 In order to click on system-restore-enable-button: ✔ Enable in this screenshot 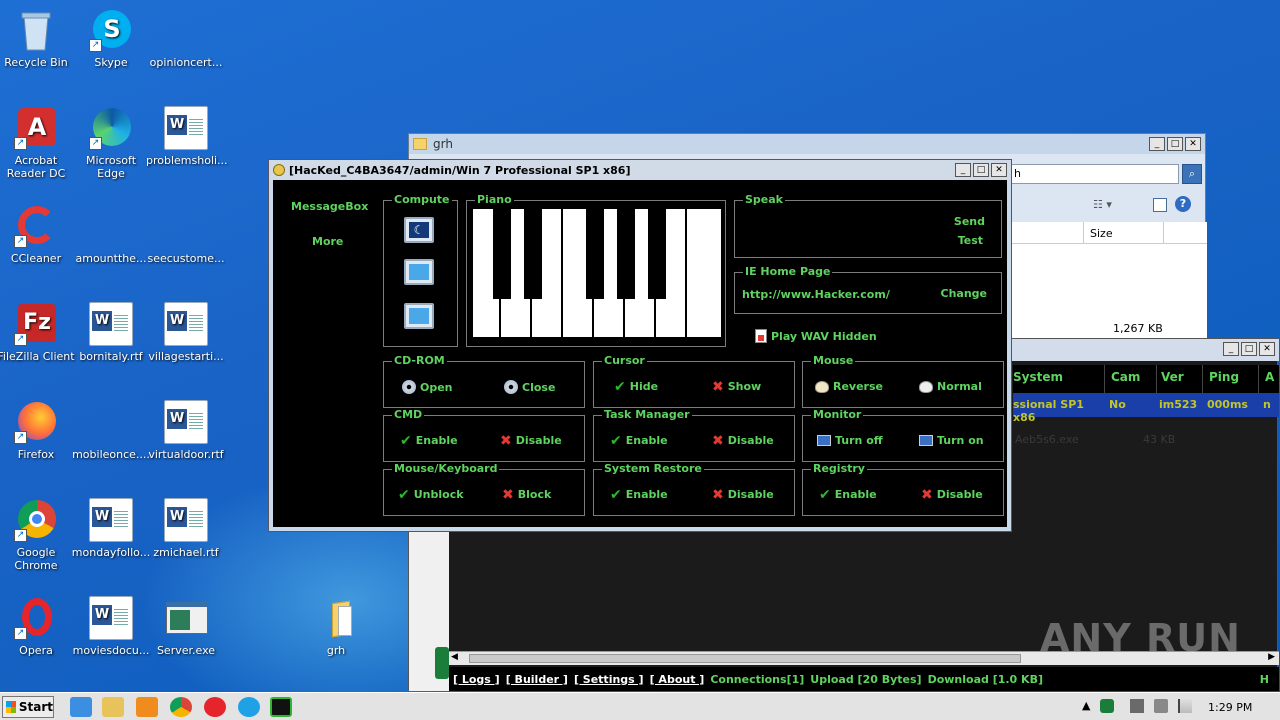, I will do `click(639, 495)`.